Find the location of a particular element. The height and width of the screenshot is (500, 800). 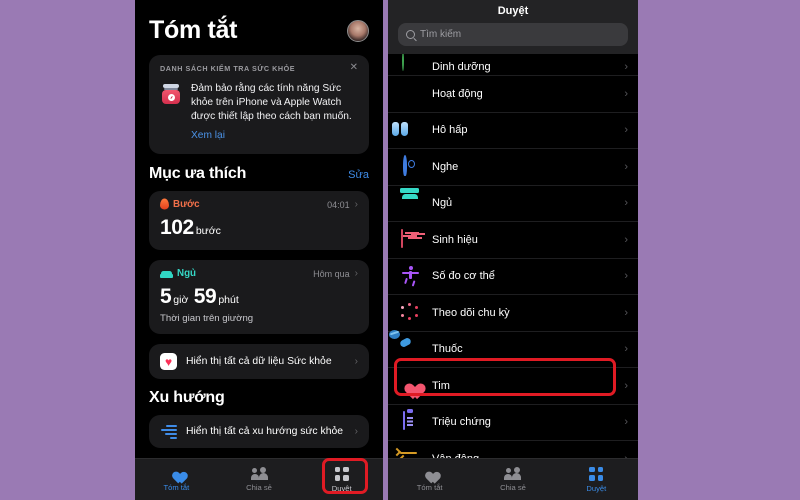

steps-card-header: Bước 04:01 › is located at coordinates (259, 204).